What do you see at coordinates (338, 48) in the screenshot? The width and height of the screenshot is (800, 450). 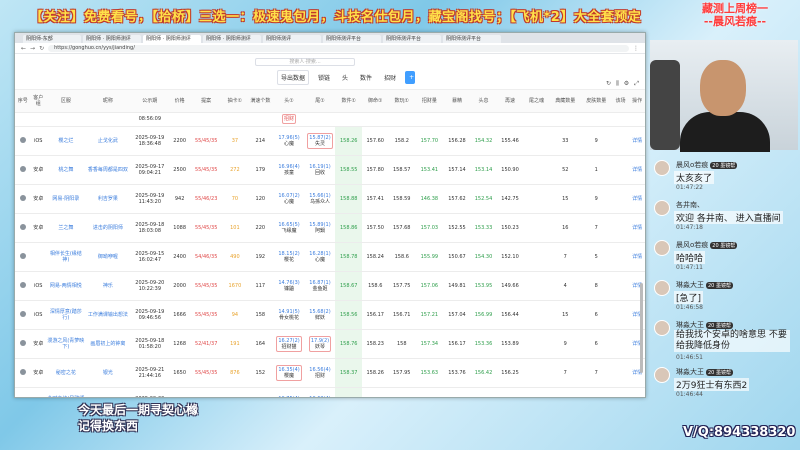 I see `url-field: https://gonghuo.cn/yys/jianding/` at bounding box center [338, 48].